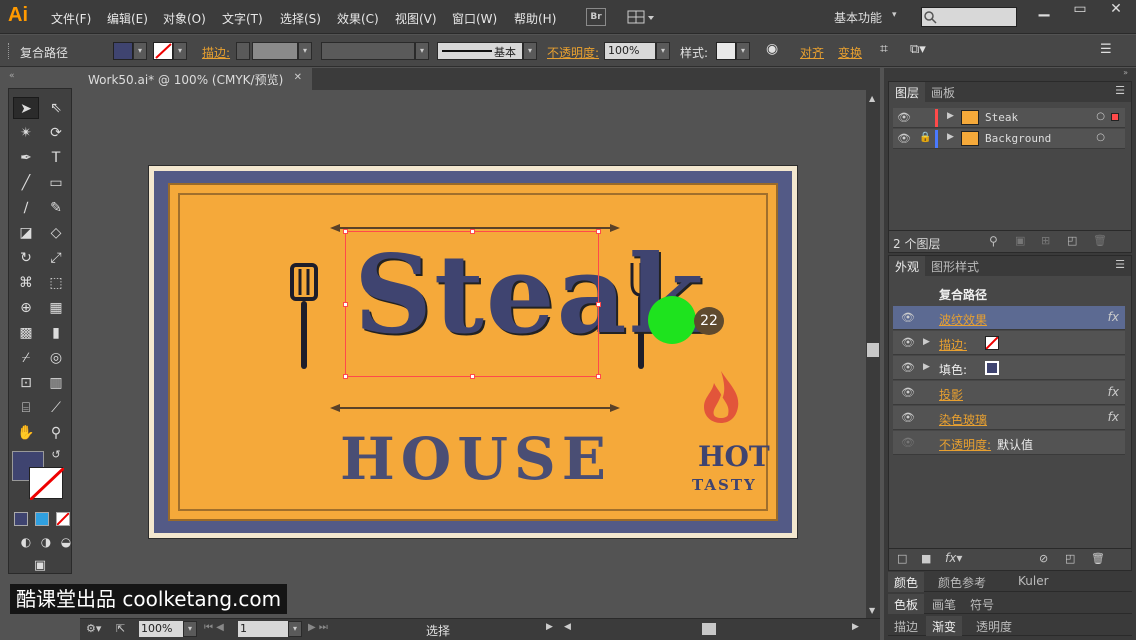 The image size is (1136, 640). Describe the element at coordinates (872, 98) in the screenshot. I see `scroll-up-icon: ▲` at that location.